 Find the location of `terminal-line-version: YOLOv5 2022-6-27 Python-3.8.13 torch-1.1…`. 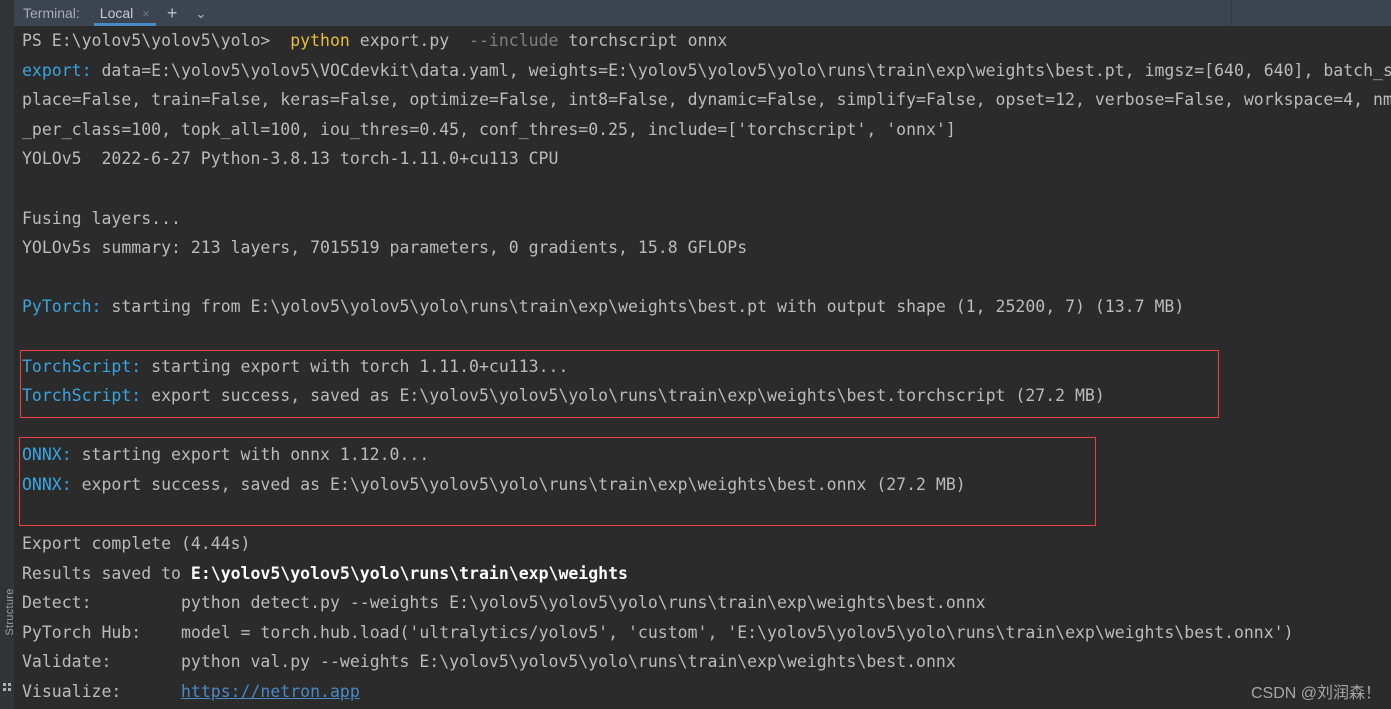

terminal-line-version: YOLOv5 2022-6-27 Python-3.8.13 torch-1.1… is located at coordinates (290, 159).